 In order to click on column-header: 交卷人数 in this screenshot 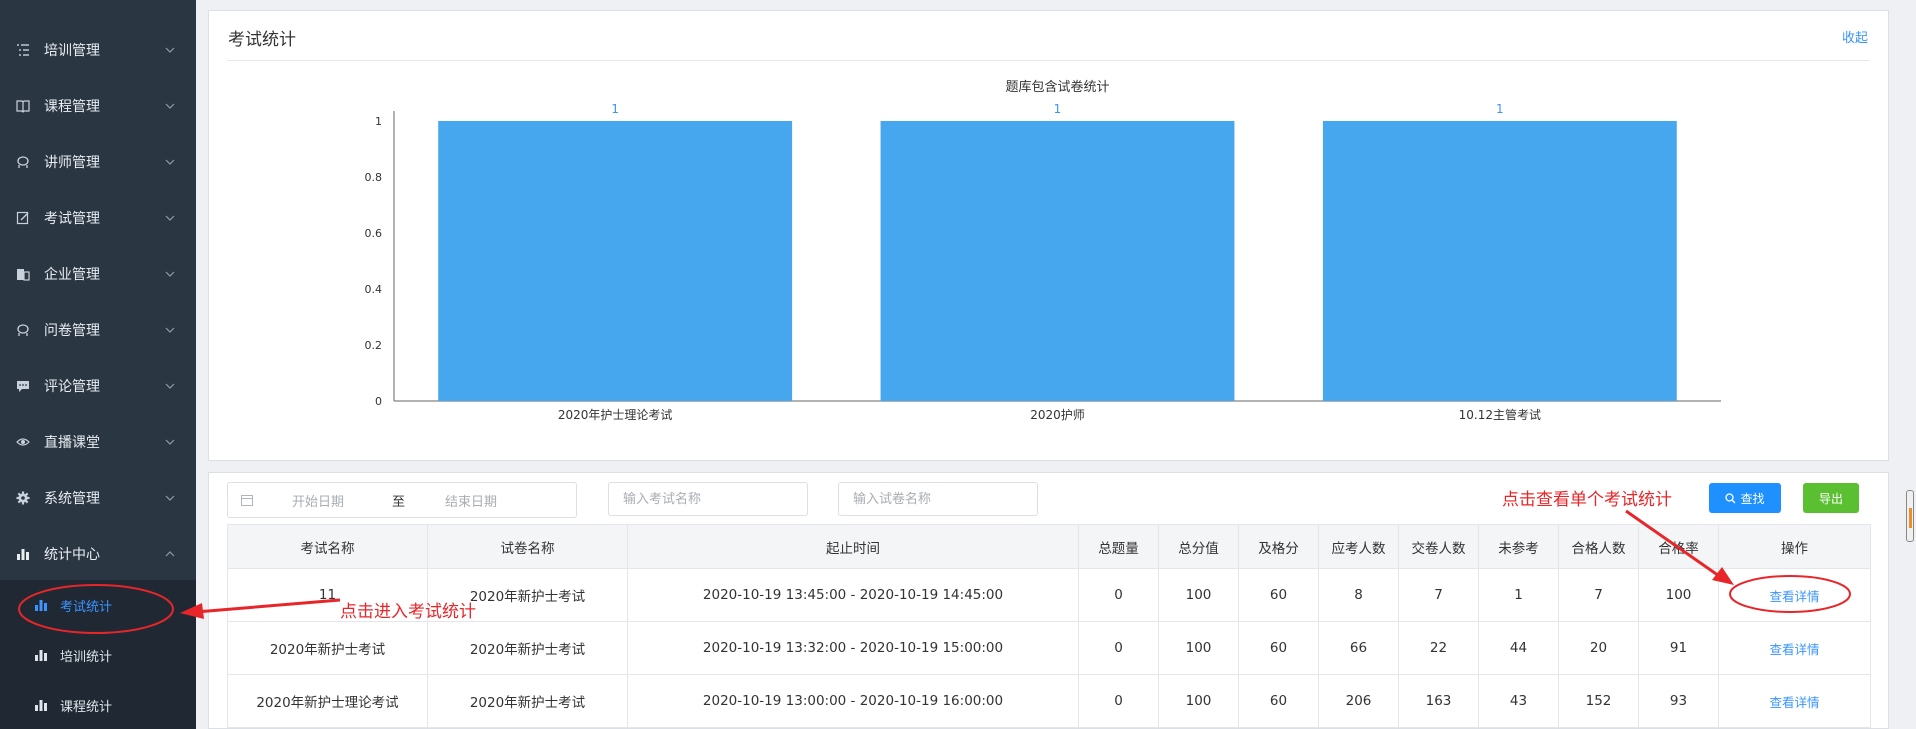, I will do `click(1438, 546)`.